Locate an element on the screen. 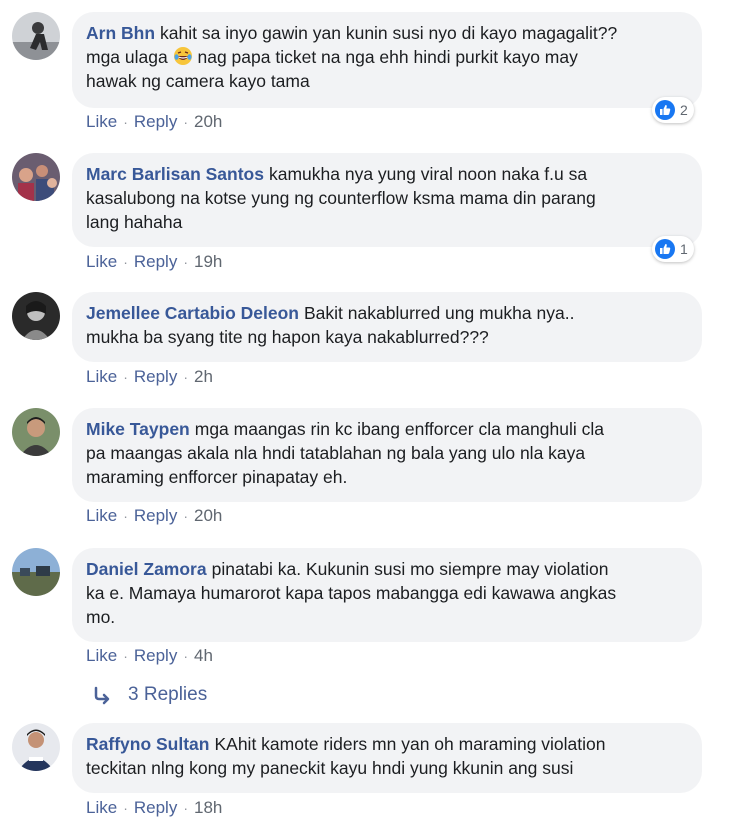 The width and height of the screenshot is (750, 829). comment-author: Arn Bhn is located at coordinates (120, 33).